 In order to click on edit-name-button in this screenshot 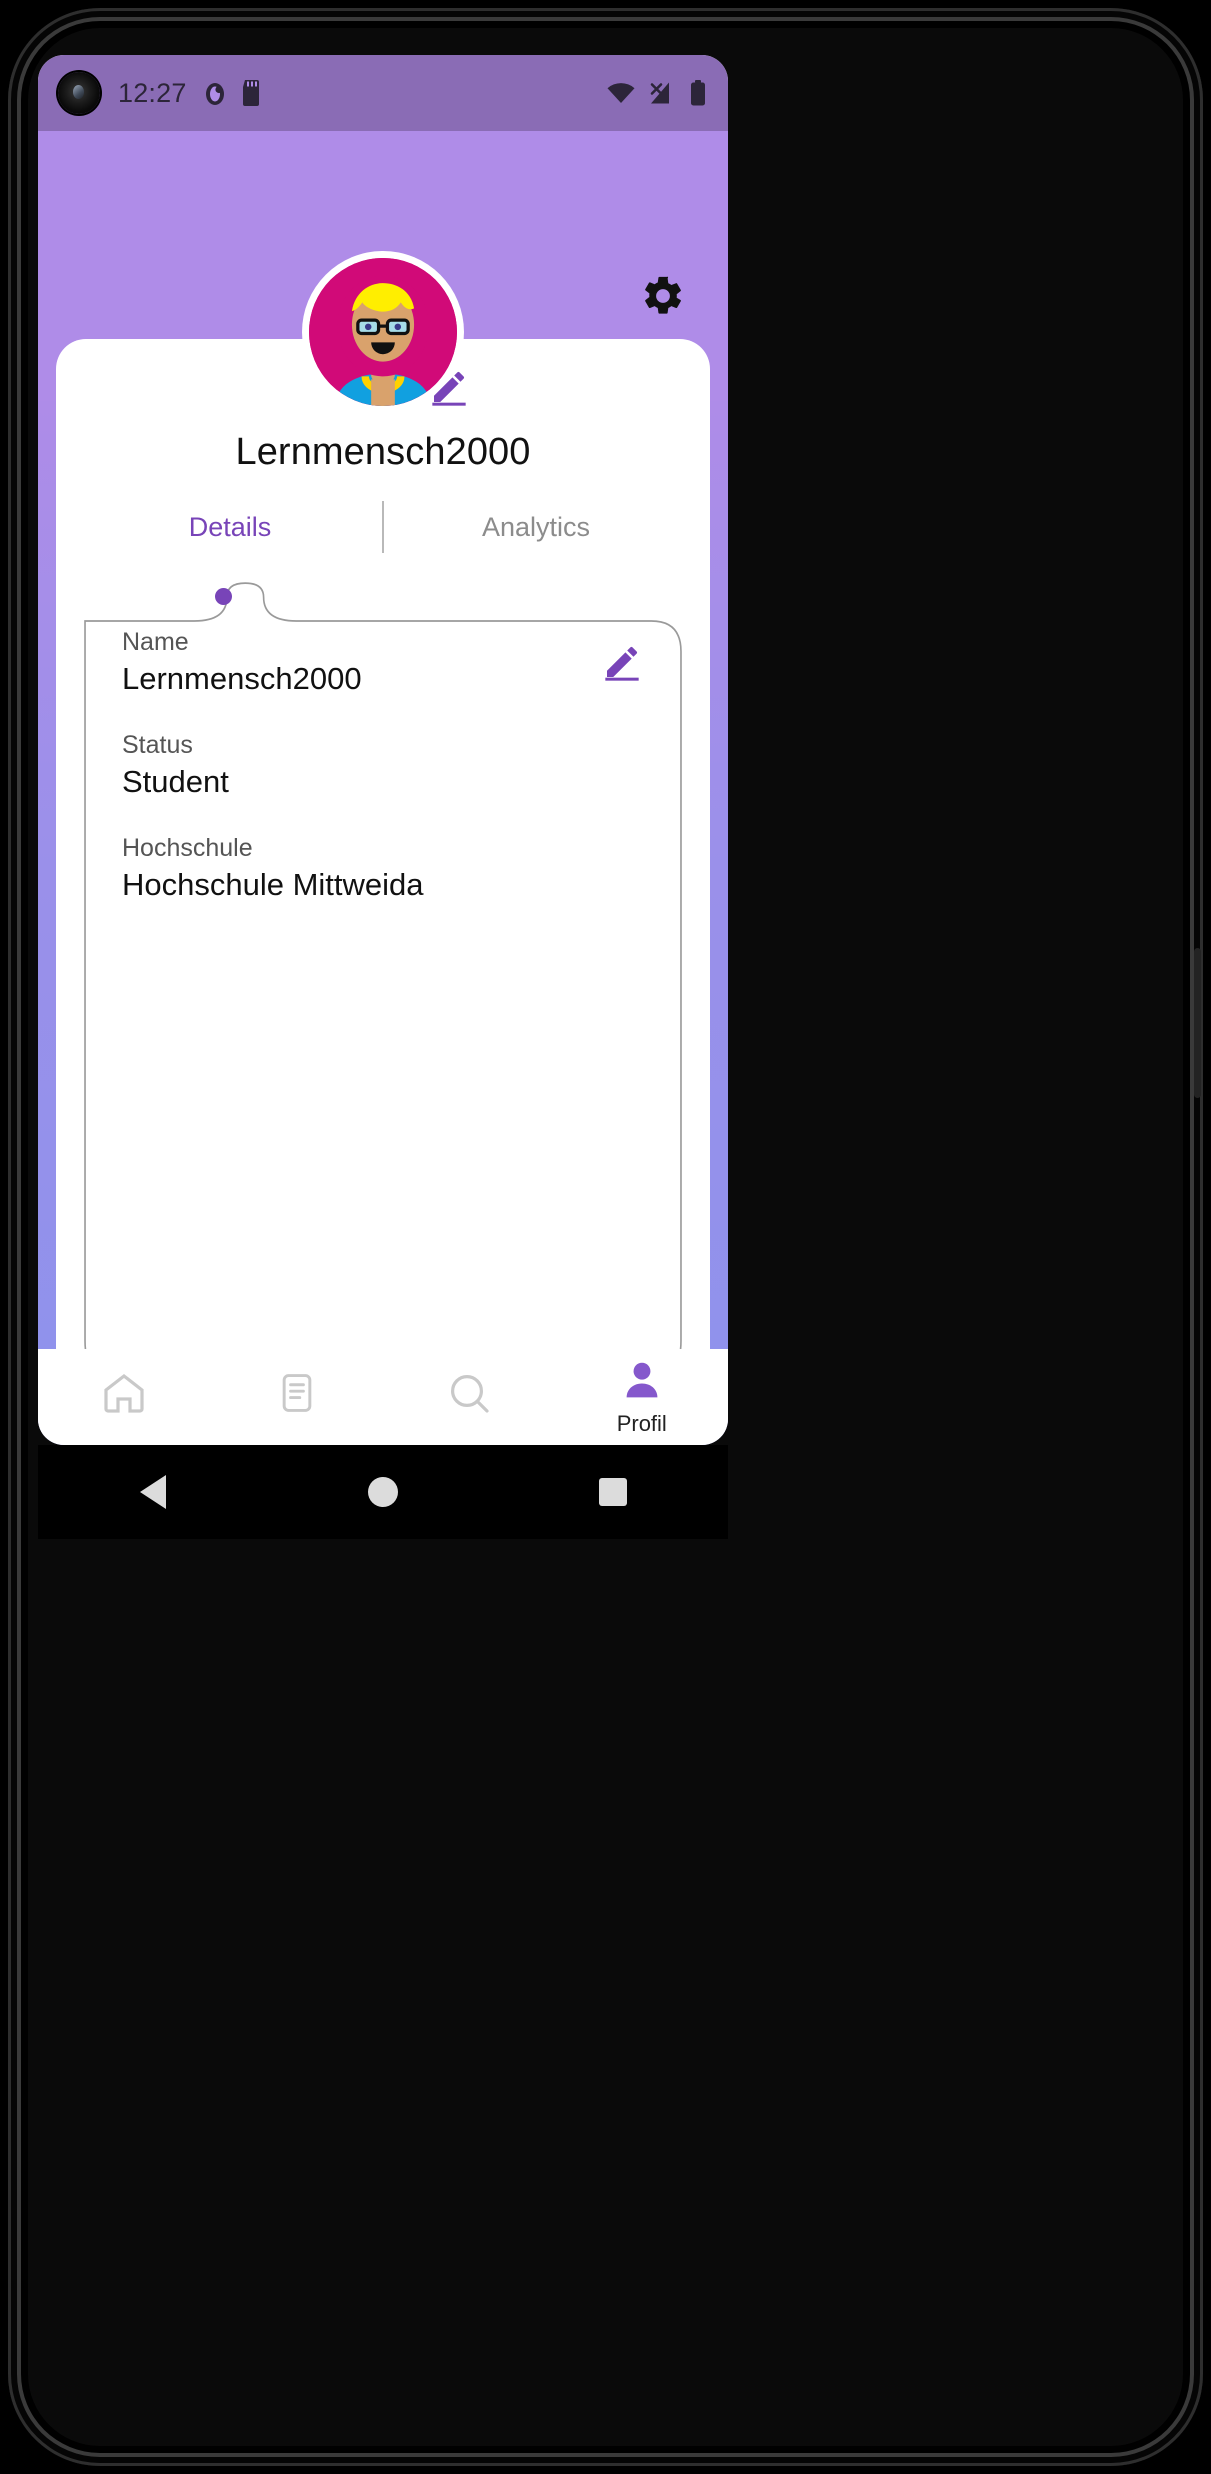, I will do `click(622, 662)`.